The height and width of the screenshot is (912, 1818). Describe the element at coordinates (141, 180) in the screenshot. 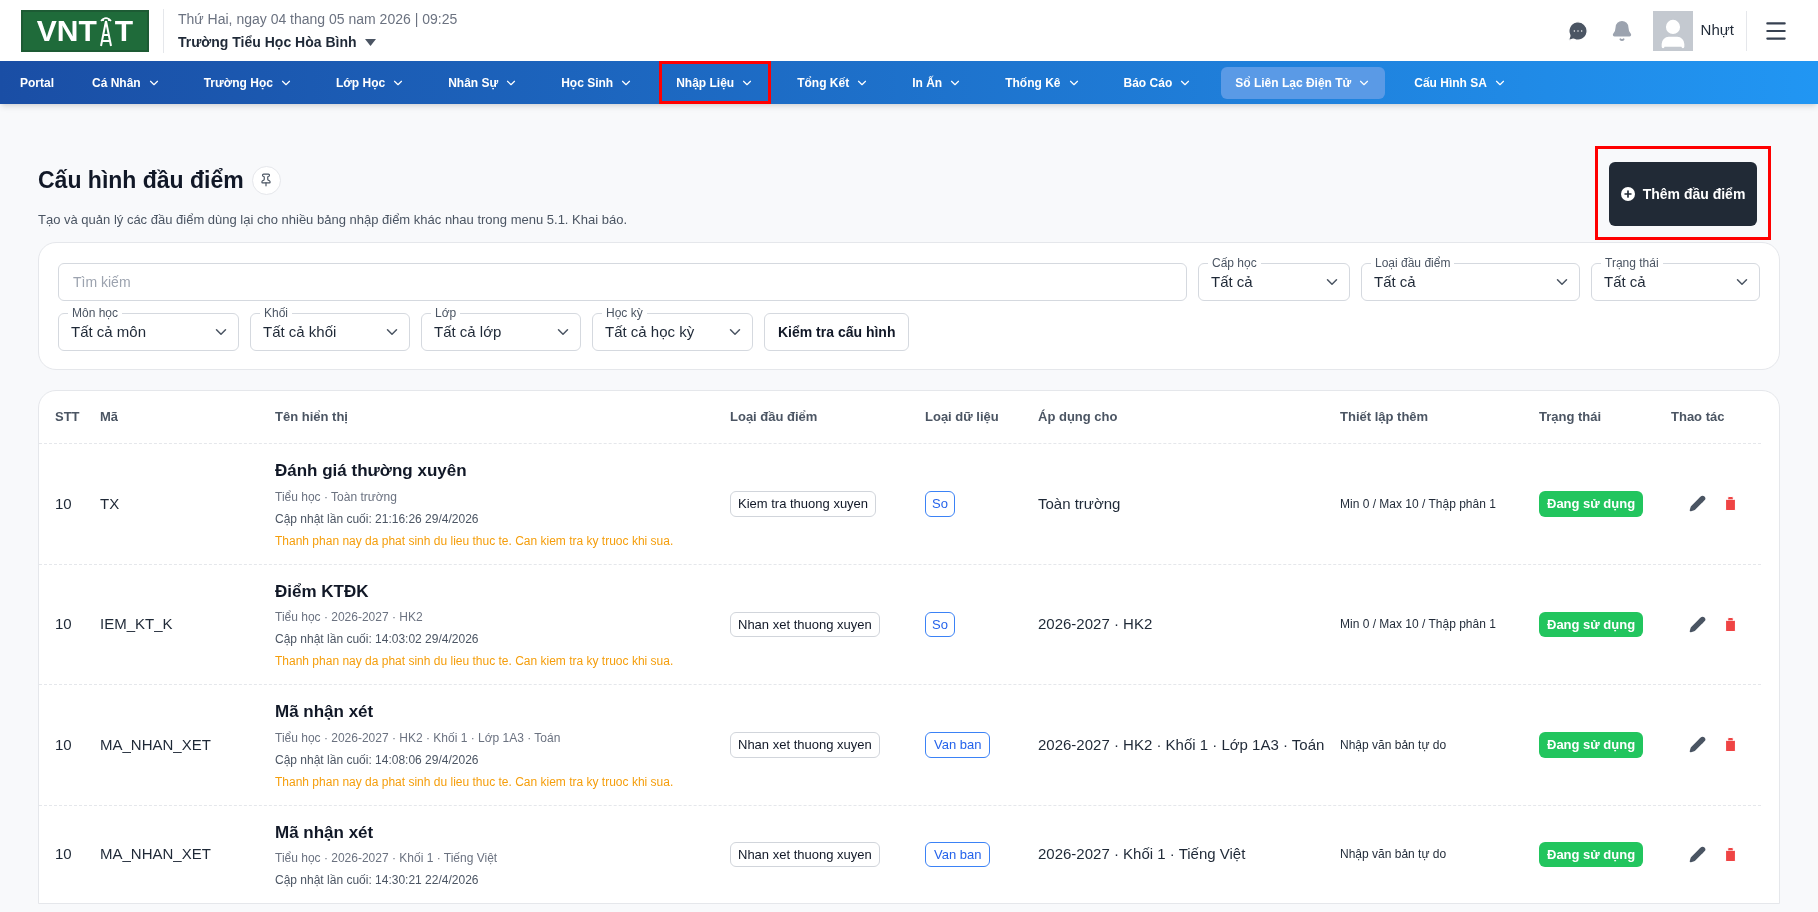

I see `page-title: Cấu hình đầu điểm` at that location.